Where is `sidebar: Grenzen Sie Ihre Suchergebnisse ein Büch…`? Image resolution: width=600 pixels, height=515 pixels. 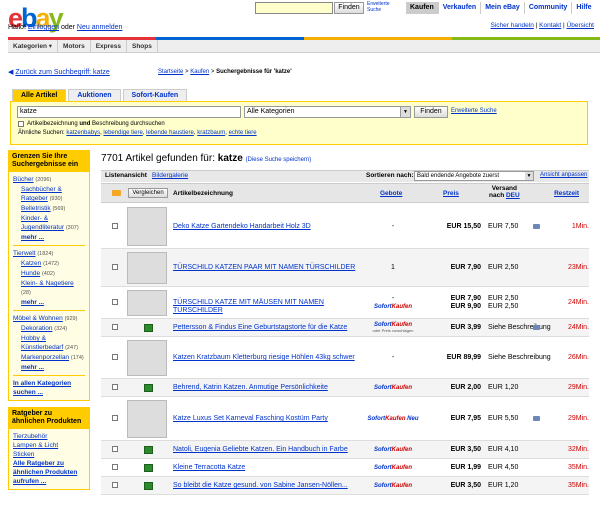 sidebar: Grenzen Sie Ihre Suchergebnisse ein Büch… is located at coordinates (49, 320).